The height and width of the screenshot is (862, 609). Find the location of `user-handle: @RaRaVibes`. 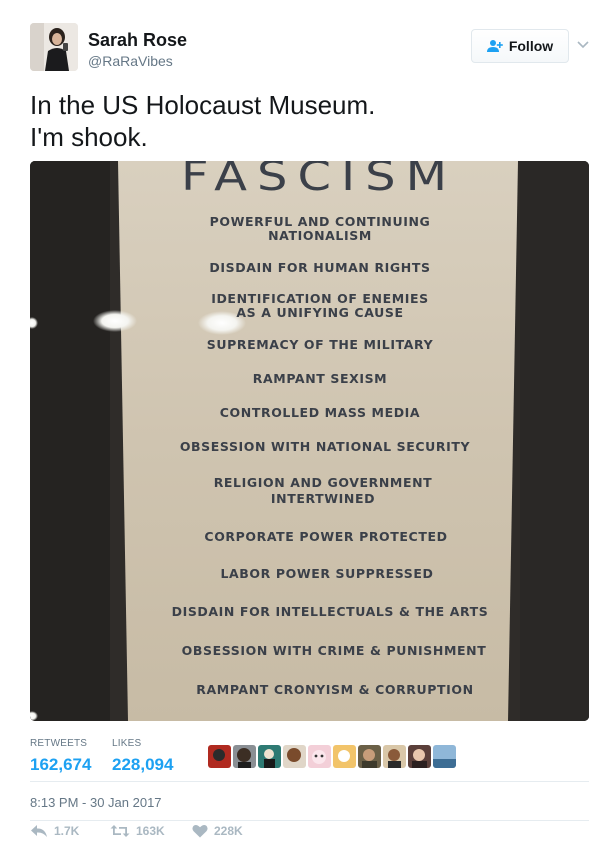

user-handle: @RaRaVibes is located at coordinates (130, 61).